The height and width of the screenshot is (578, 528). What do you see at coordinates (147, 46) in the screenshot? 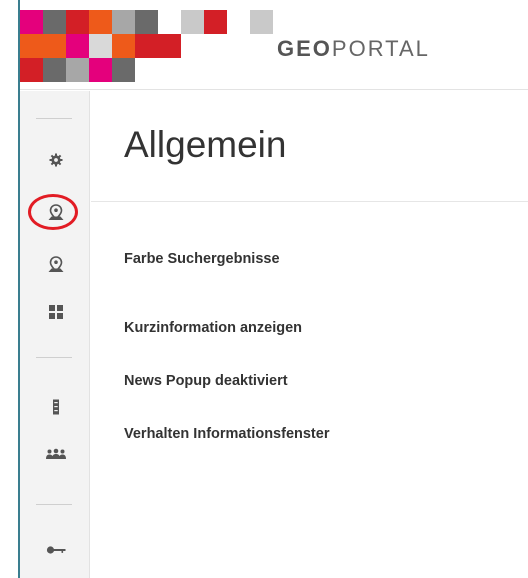
I see `logo-mosaic` at bounding box center [147, 46].